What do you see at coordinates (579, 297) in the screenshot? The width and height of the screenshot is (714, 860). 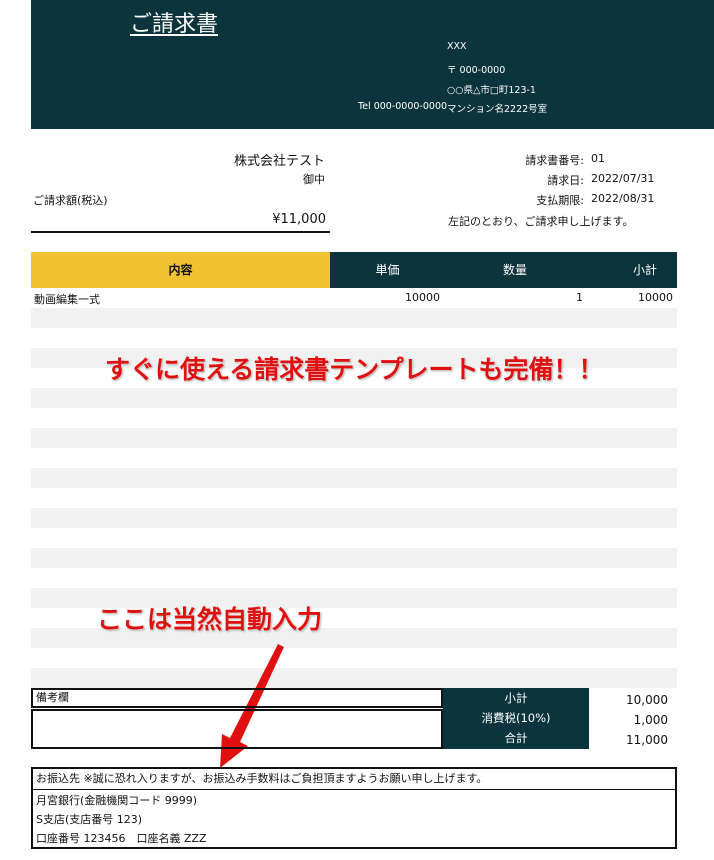 I see `row-qty: 1` at bounding box center [579, 297].